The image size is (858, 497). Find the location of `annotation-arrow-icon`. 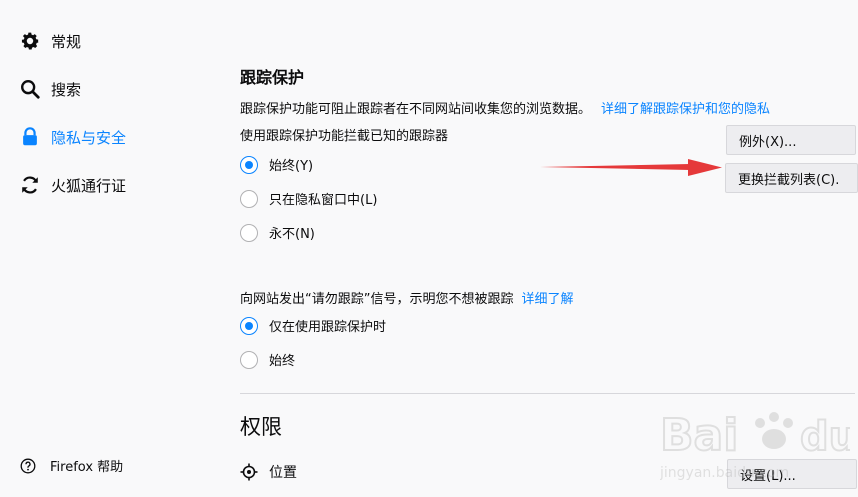

annotation-arrow-icon is located at coordinates (631, 167).